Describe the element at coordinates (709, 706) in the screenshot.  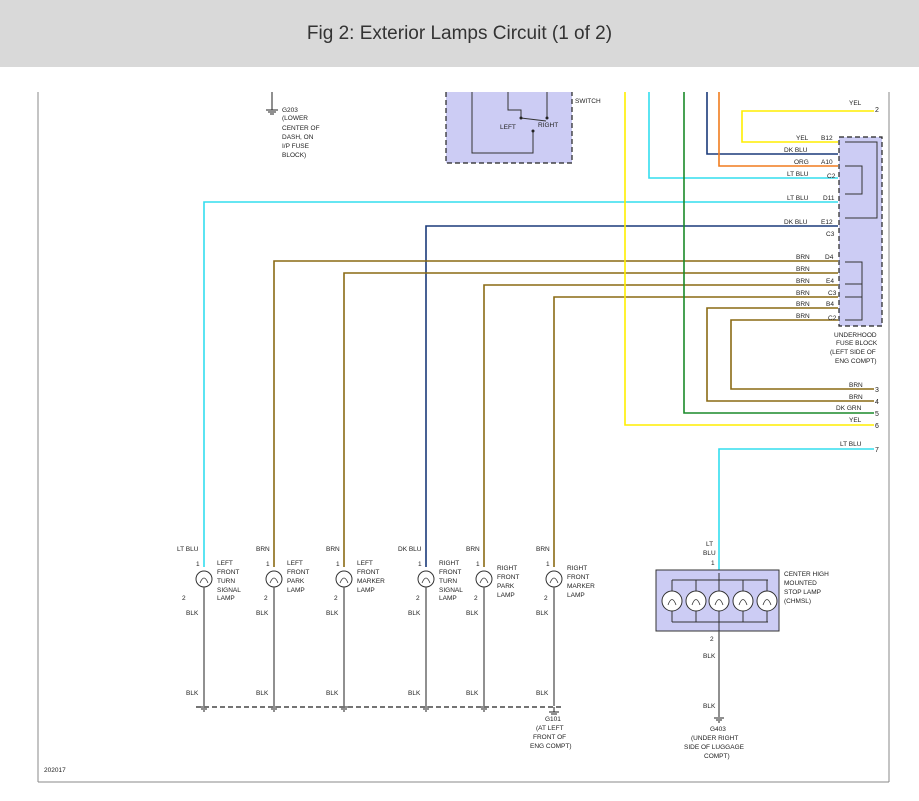
I see `chmsl-ground-wire: BLK` at that location.